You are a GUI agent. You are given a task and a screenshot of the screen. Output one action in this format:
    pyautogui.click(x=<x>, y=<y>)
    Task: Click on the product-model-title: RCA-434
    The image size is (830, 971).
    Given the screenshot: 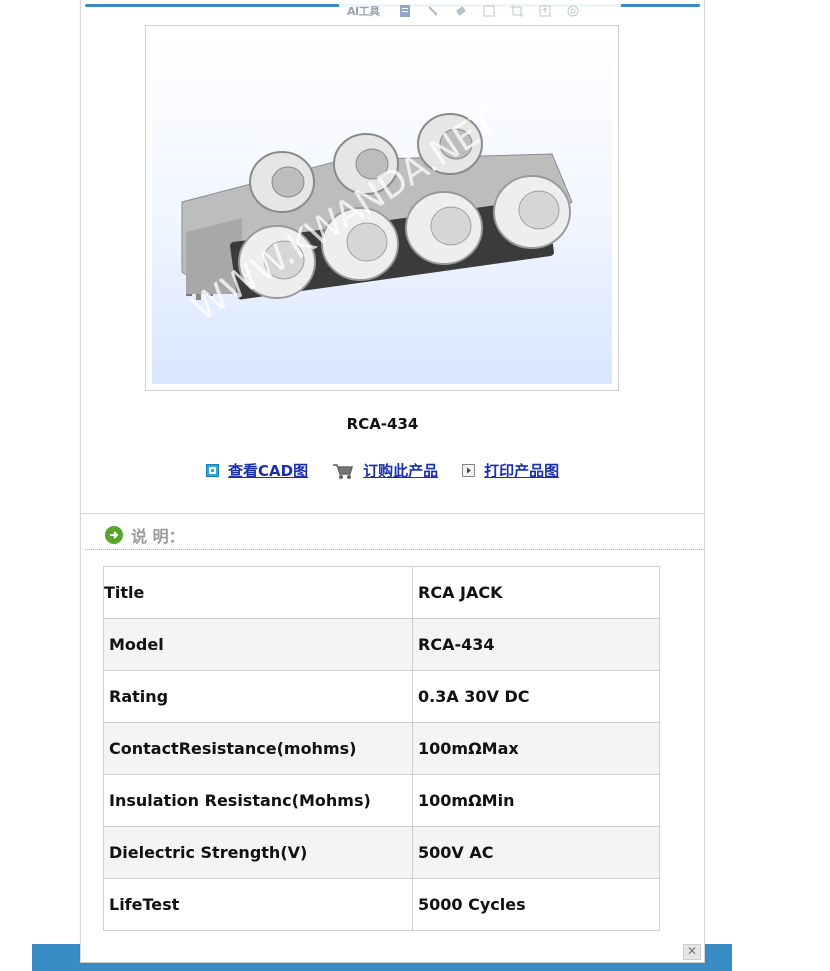 What is the action you would take?
    pyautogui.click(x=382, y=424)
    